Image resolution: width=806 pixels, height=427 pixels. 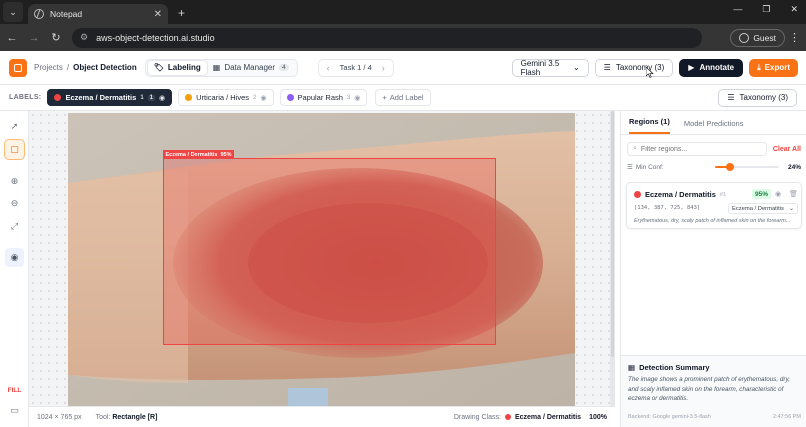 I want to click on model-select: Gemini 3.5 Flash ⌄, so click(x=550, y=67).